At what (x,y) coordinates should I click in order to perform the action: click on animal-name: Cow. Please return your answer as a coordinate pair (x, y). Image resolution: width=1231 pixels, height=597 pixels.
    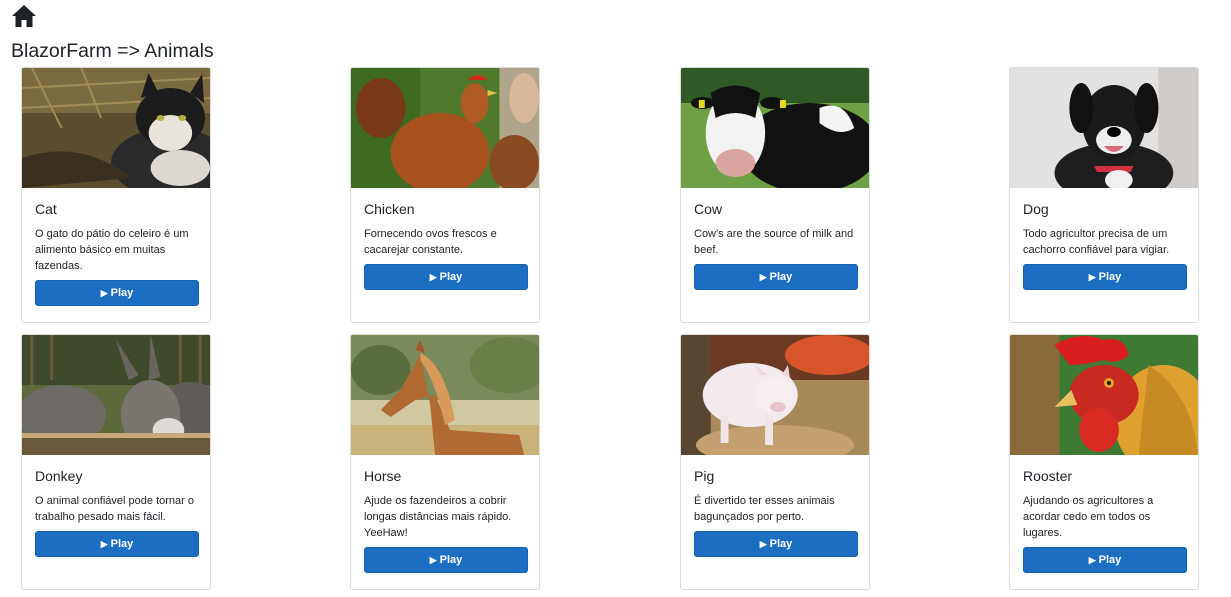
    Looking at the image, I should click on (708, 209).